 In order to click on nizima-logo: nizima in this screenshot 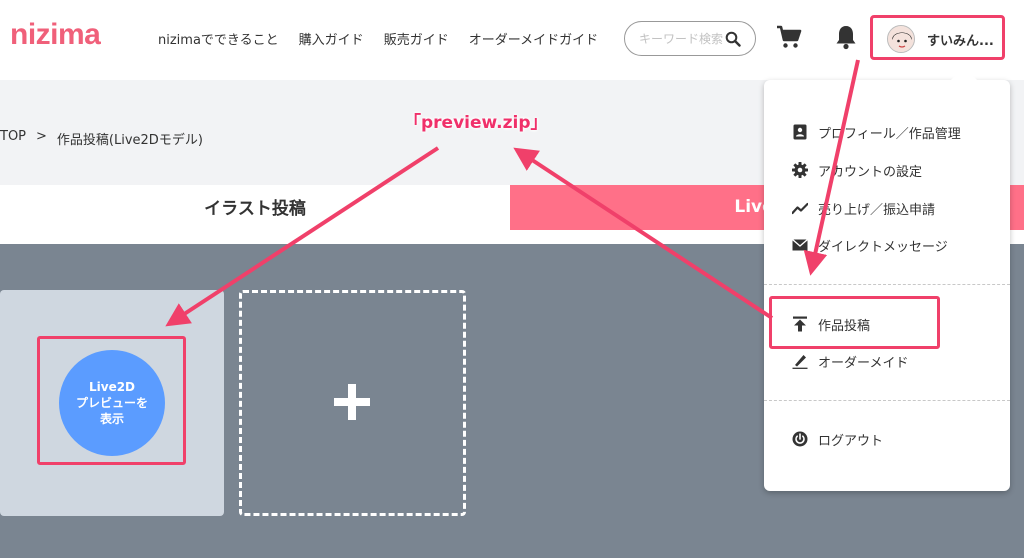, I will do `click(55, 35)`.